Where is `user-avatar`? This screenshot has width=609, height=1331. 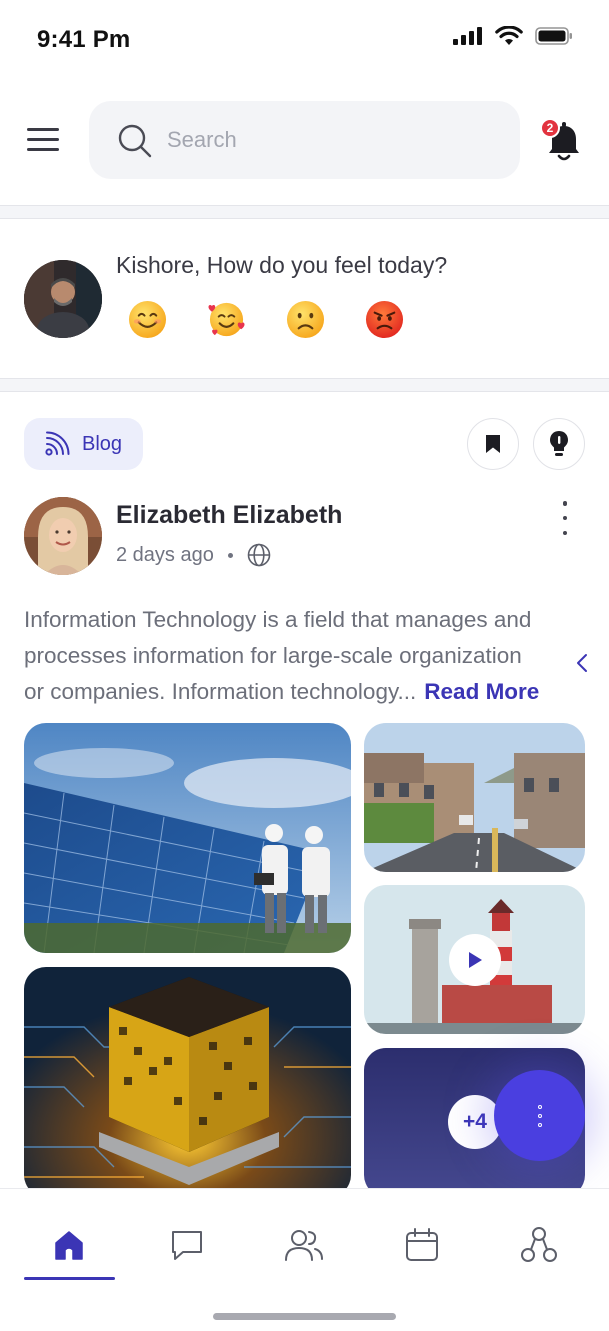
user-avatar is located at coordinates (63, 299).